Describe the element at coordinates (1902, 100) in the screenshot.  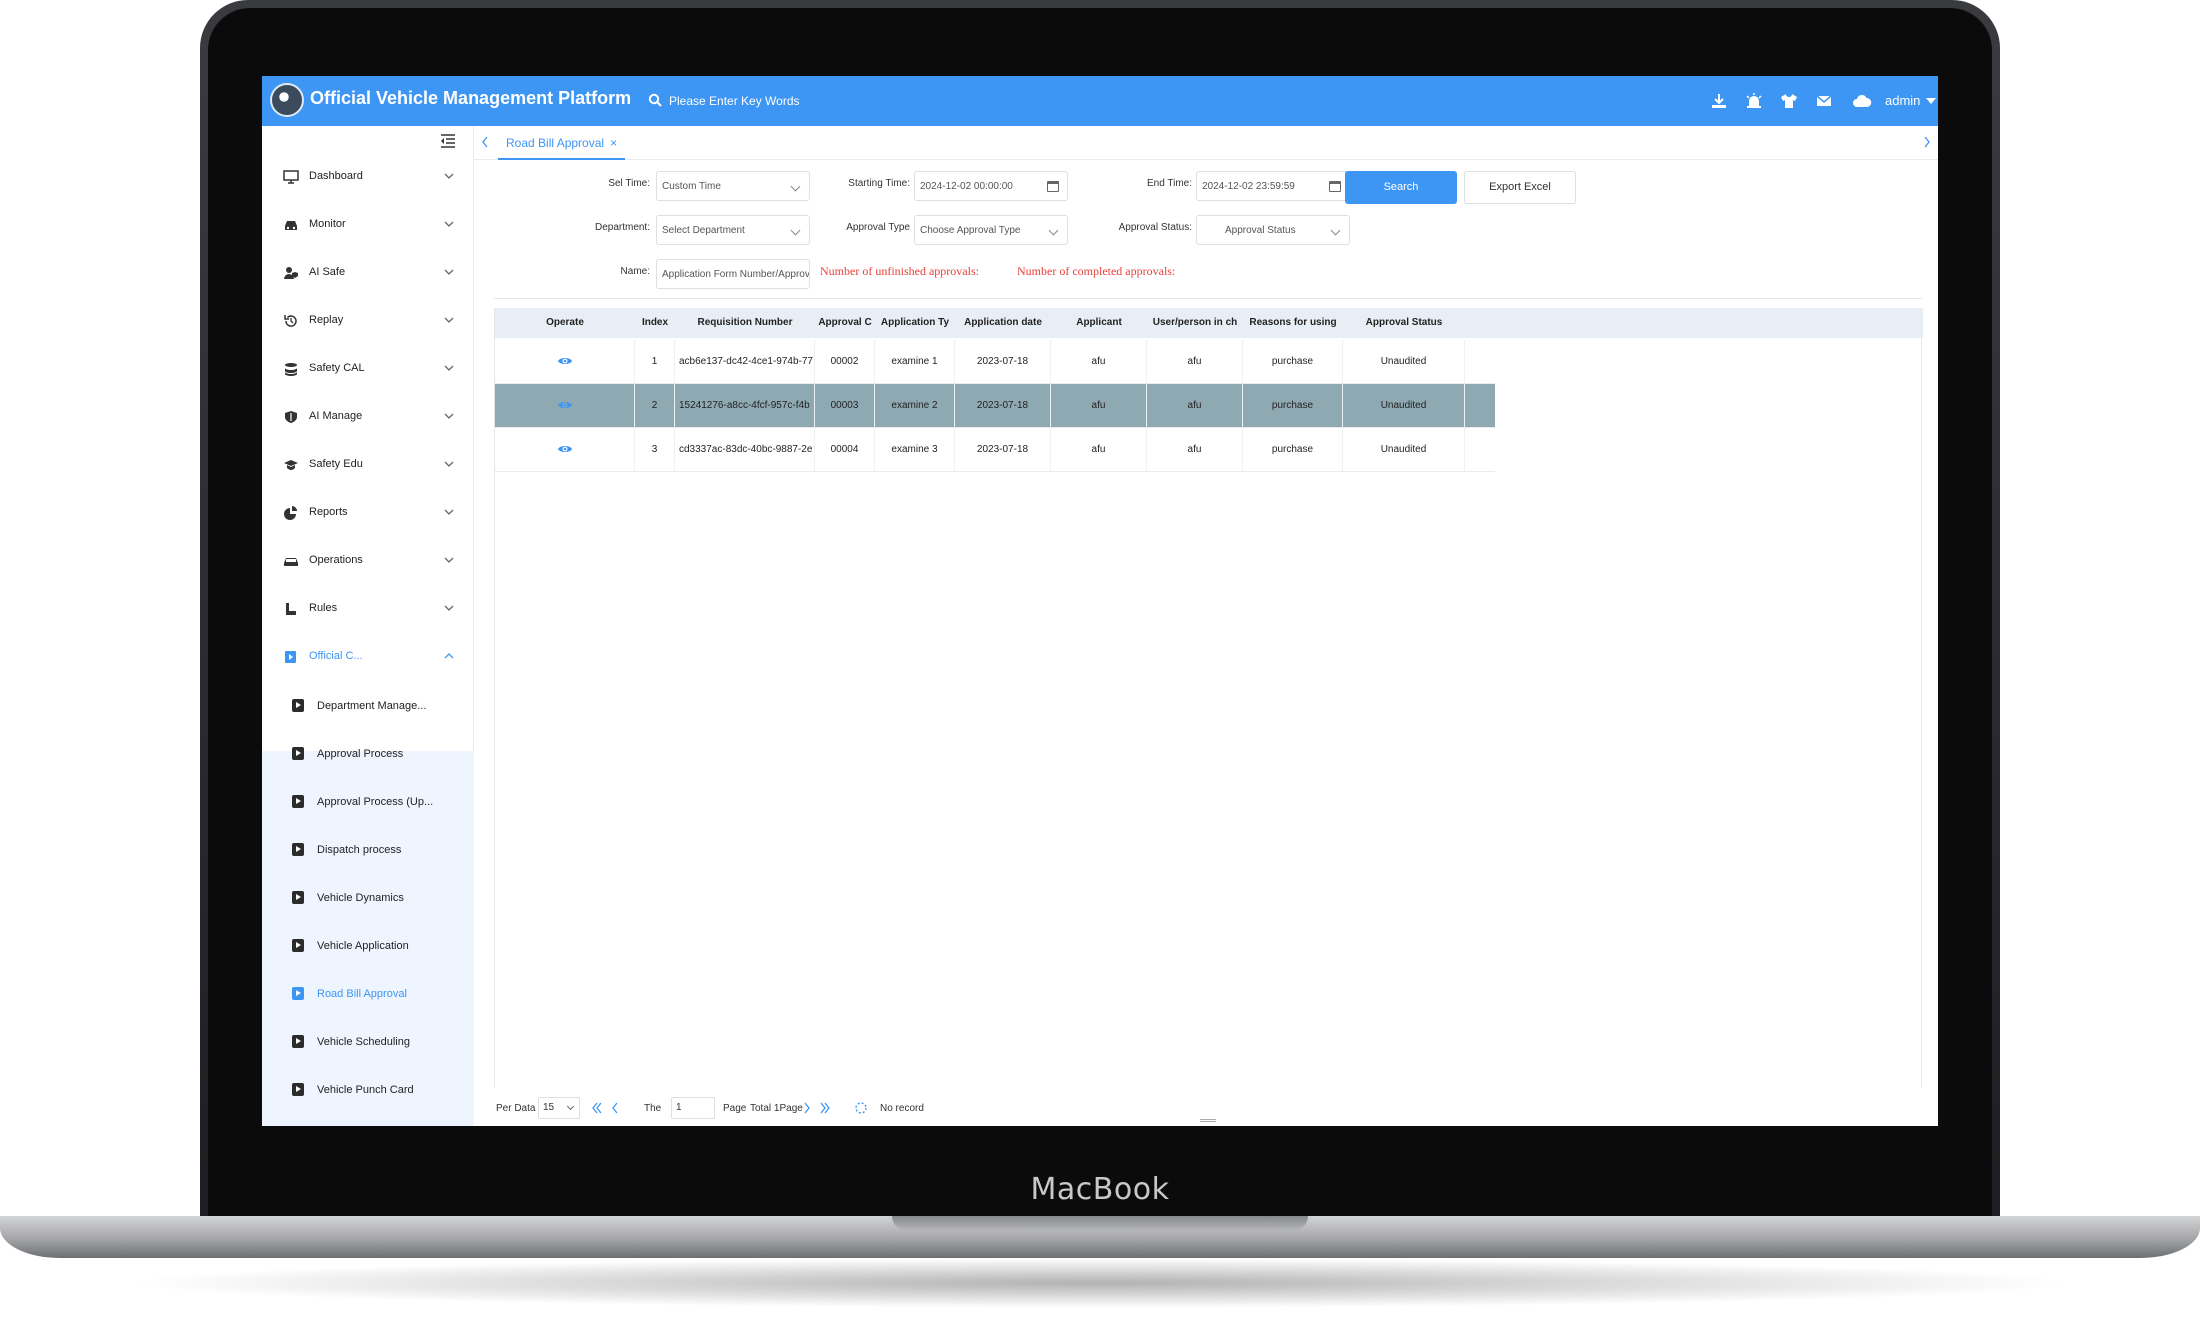
I see `user-name: admin` at that location.